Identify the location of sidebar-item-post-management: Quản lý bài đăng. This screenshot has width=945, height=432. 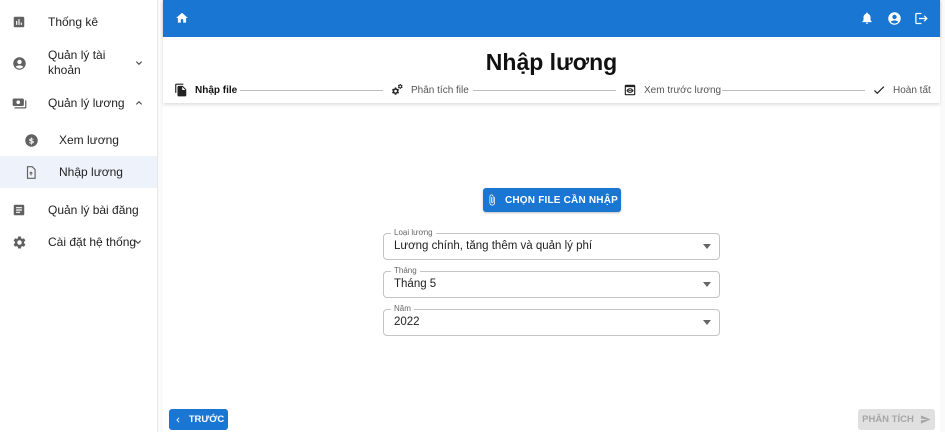
(78, 210).